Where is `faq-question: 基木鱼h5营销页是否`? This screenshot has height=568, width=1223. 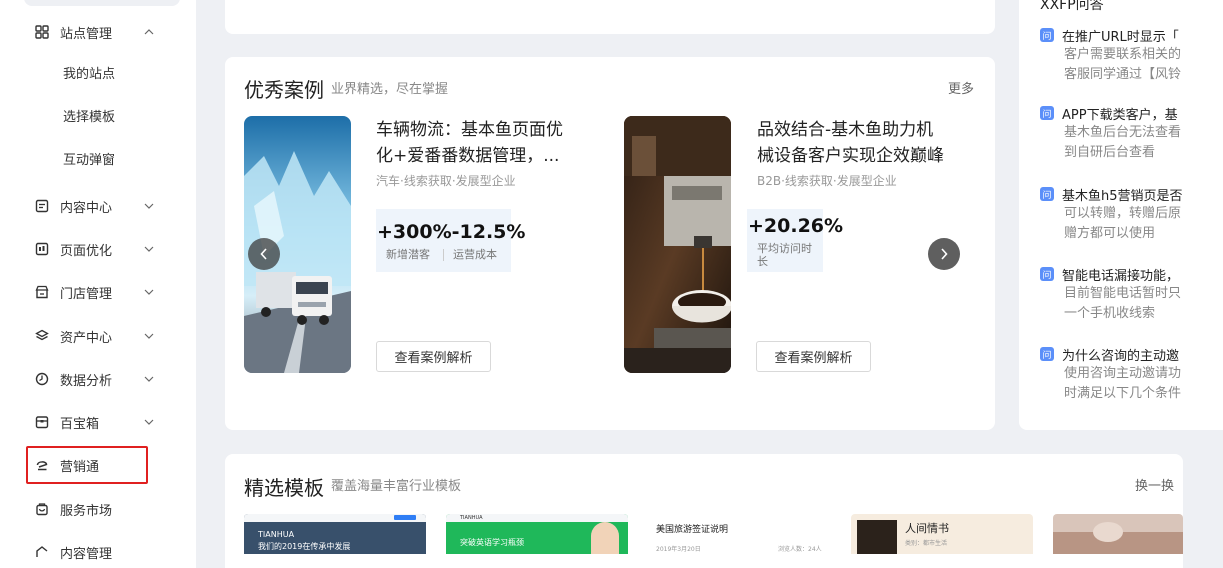
faq-question: 基木鱼h5营销页是否 is located at coordinates (1122, 196).